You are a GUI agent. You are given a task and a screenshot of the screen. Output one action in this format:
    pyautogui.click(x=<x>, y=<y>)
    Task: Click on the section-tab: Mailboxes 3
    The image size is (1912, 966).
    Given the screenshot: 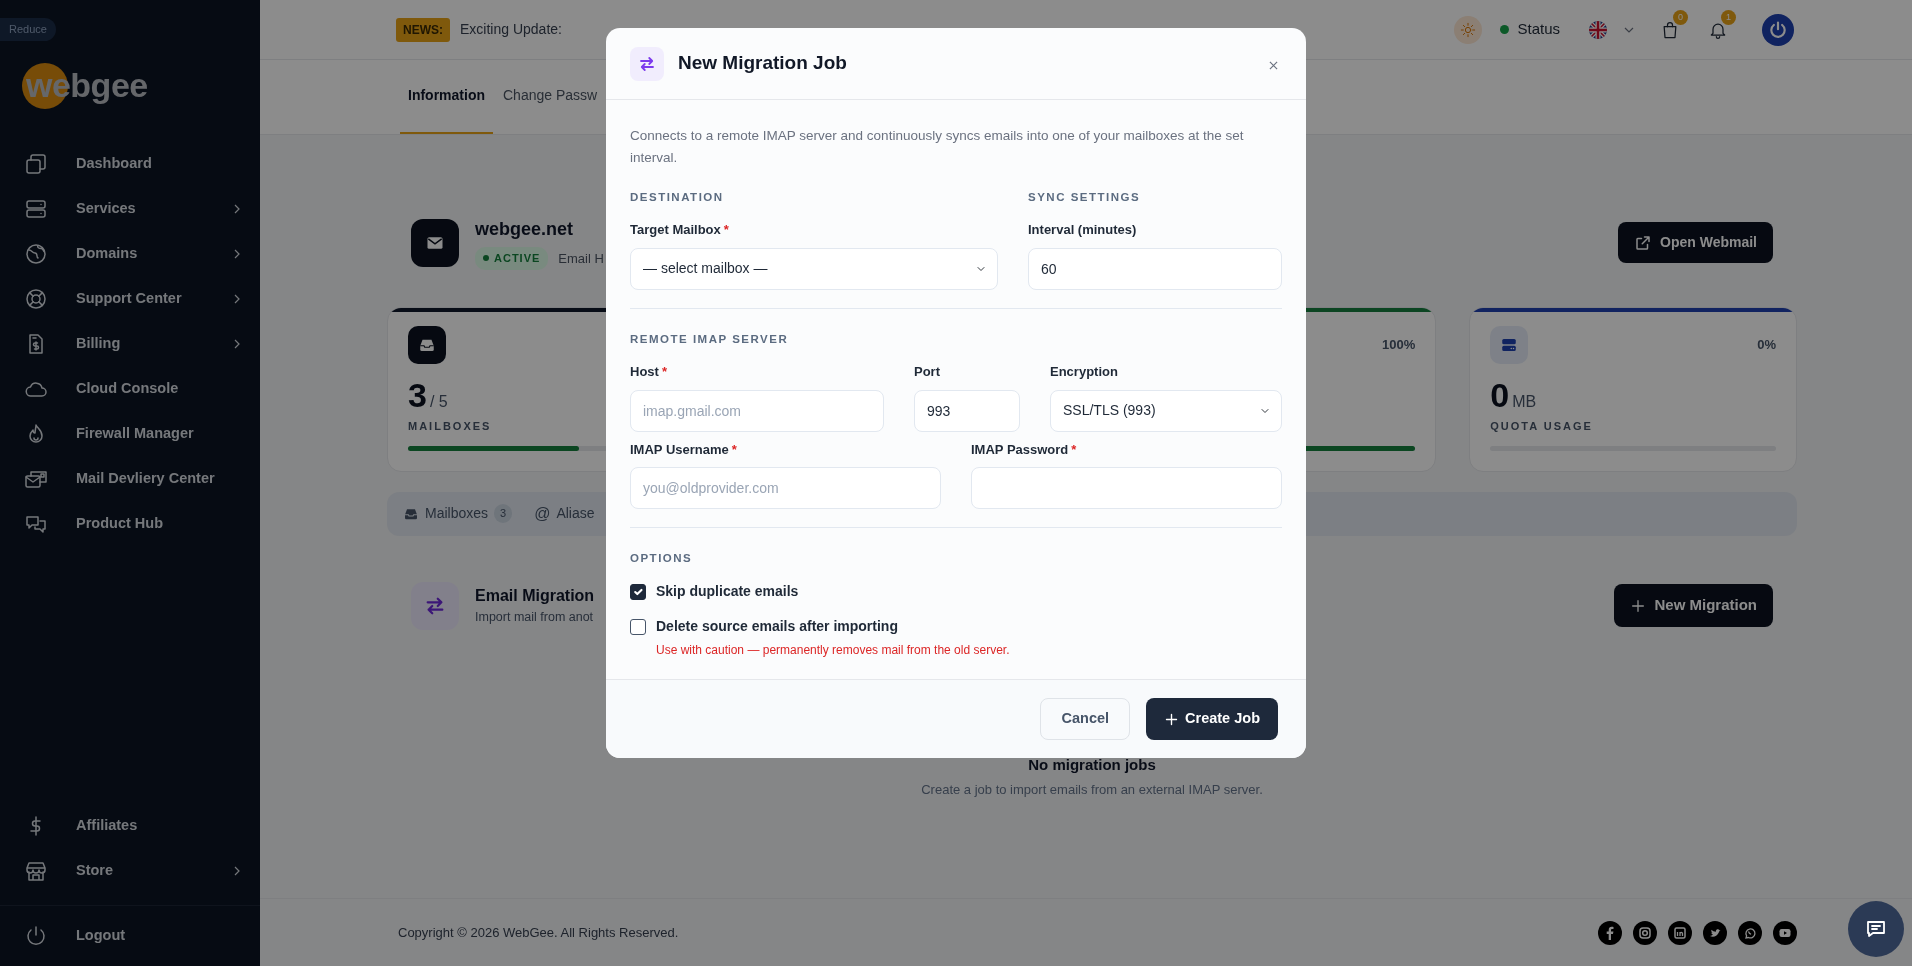 What is the action you would take?
    pyautogui.click(x=458, y=513)
    